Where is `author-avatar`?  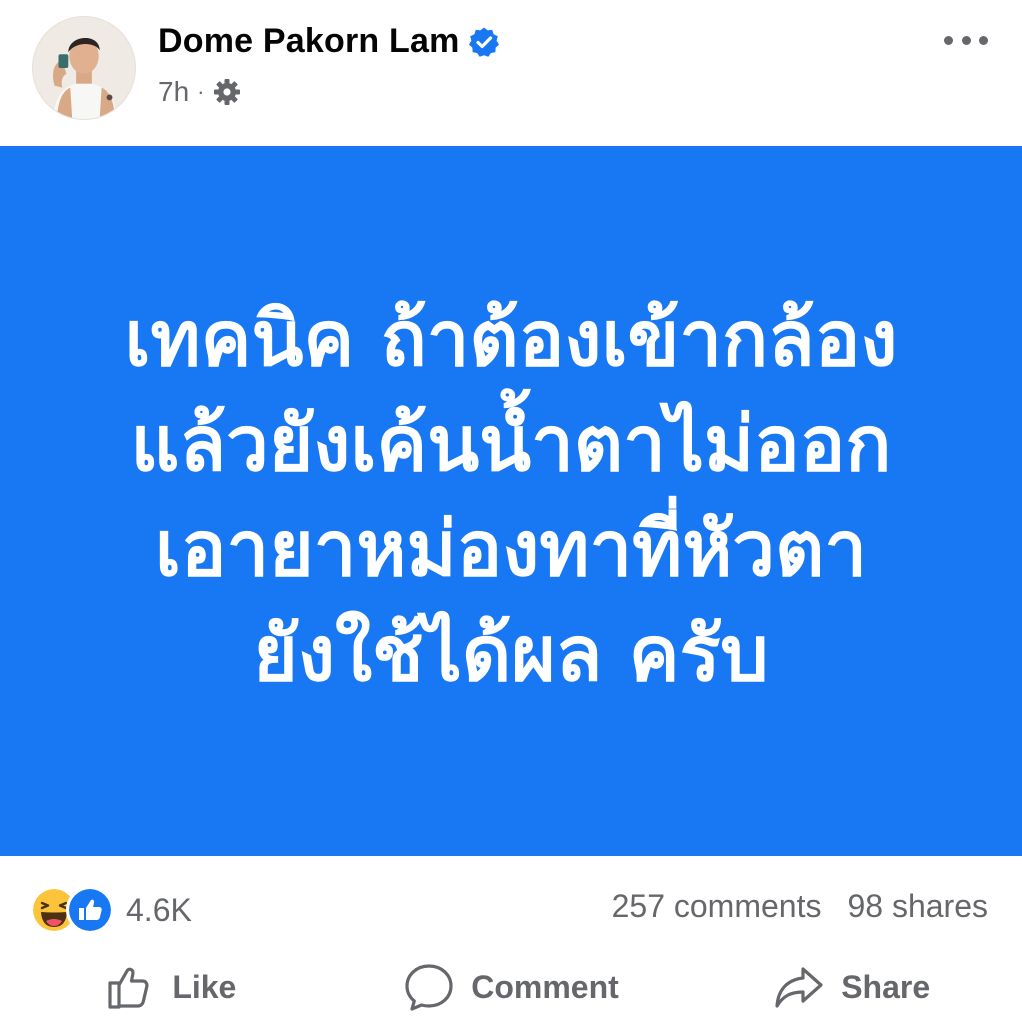
author-avatar is located at coordinates (84, 68).